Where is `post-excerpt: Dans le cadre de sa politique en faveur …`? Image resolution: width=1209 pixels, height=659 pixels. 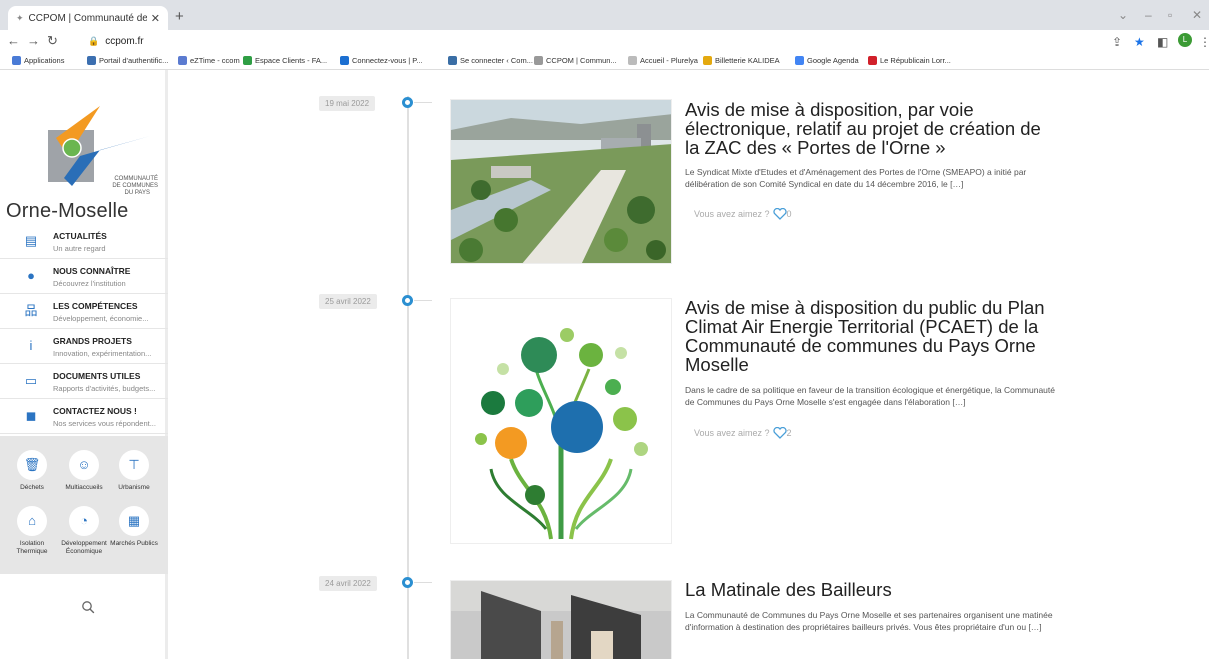 post-excerpt: Dans le cadre de sa politique en faveur … is located at coordinates (870, 396).